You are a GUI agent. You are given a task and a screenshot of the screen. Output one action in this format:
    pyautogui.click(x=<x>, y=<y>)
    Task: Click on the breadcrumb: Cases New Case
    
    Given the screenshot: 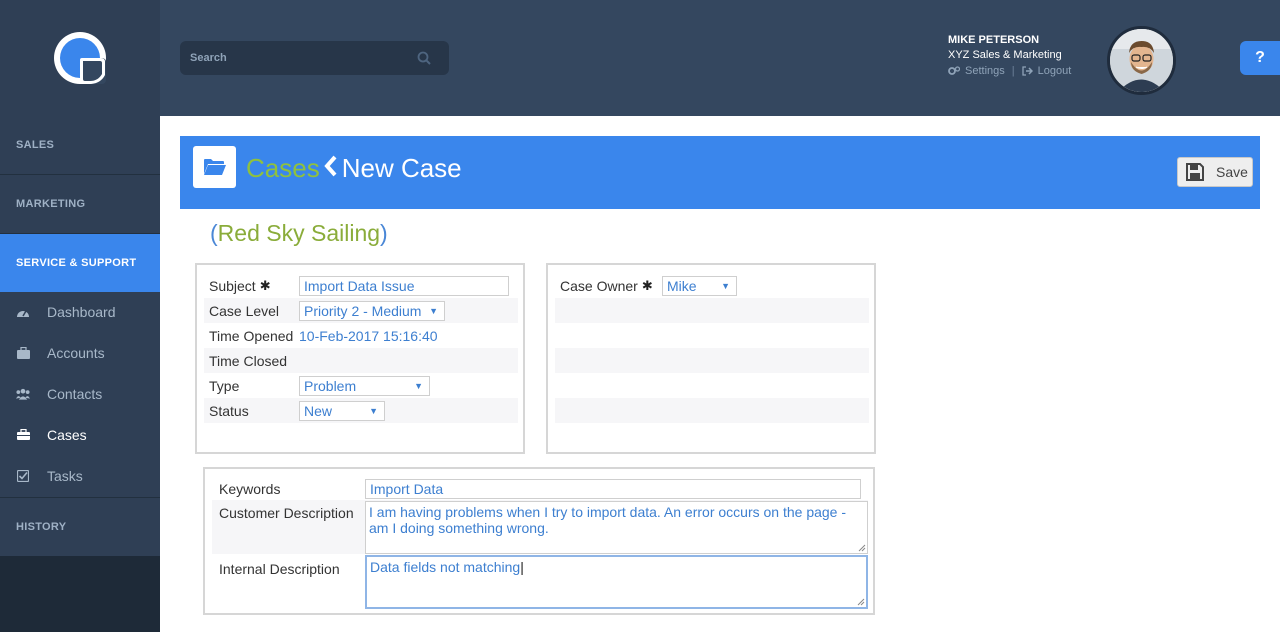 What is the action you would take?
    pyautogui.click(x=354, y=168)
    